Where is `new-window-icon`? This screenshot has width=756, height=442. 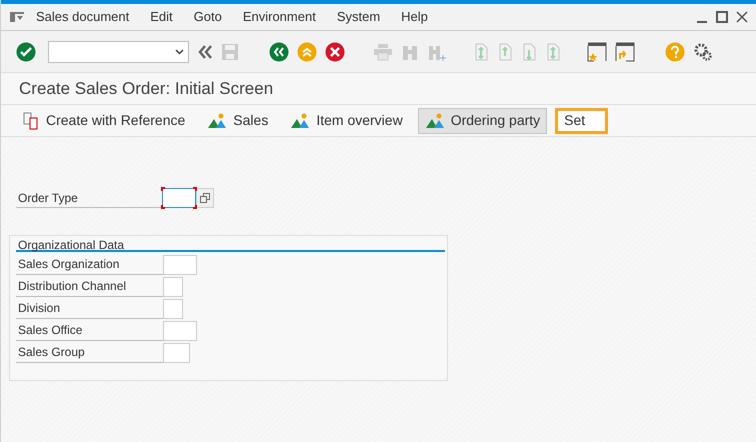 new-window-icon is located at coordinates (597, 52).